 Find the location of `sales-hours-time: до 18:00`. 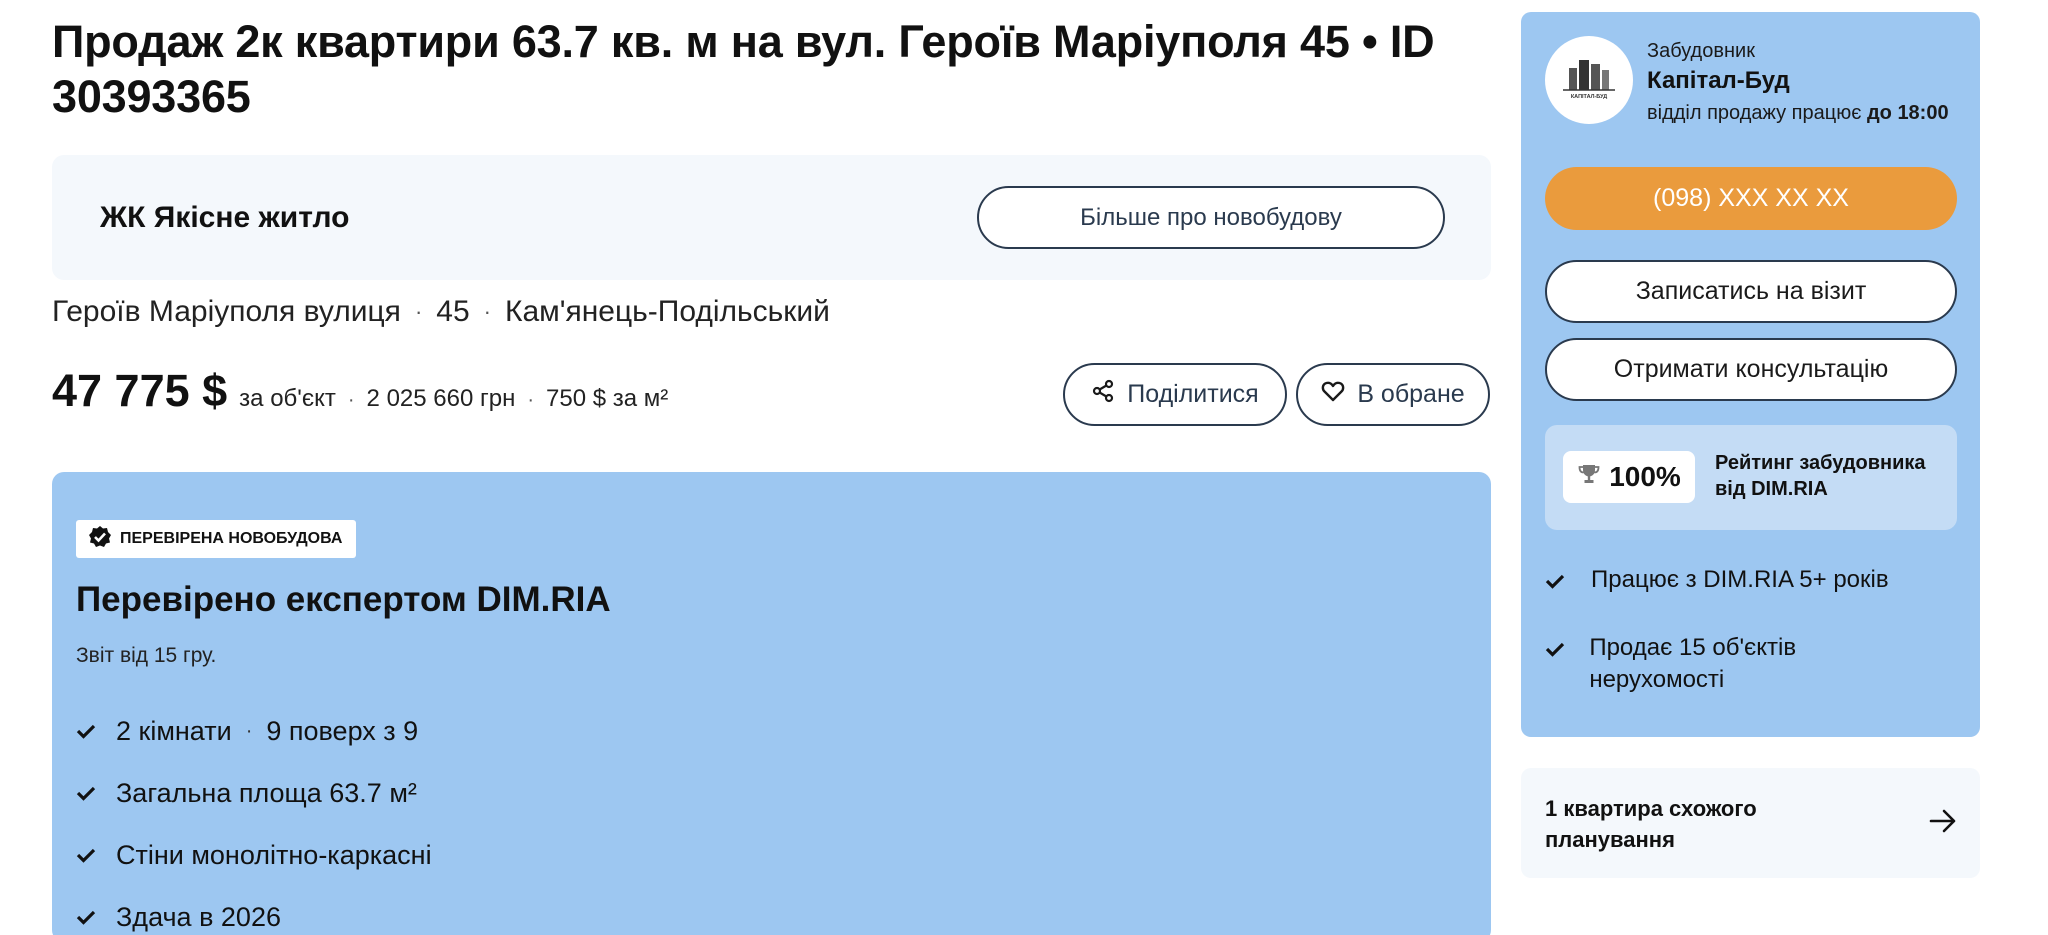

sales-hours-time: до 18:00 is located at coordinates (1907, 113).